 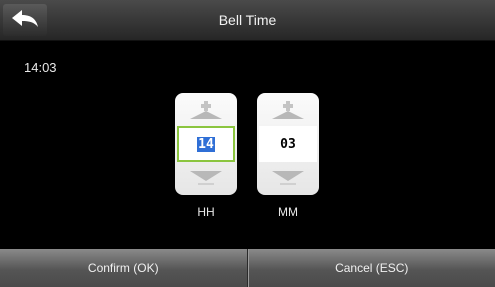 I want to click on hour-increment-button, so click(x=206, y=110).